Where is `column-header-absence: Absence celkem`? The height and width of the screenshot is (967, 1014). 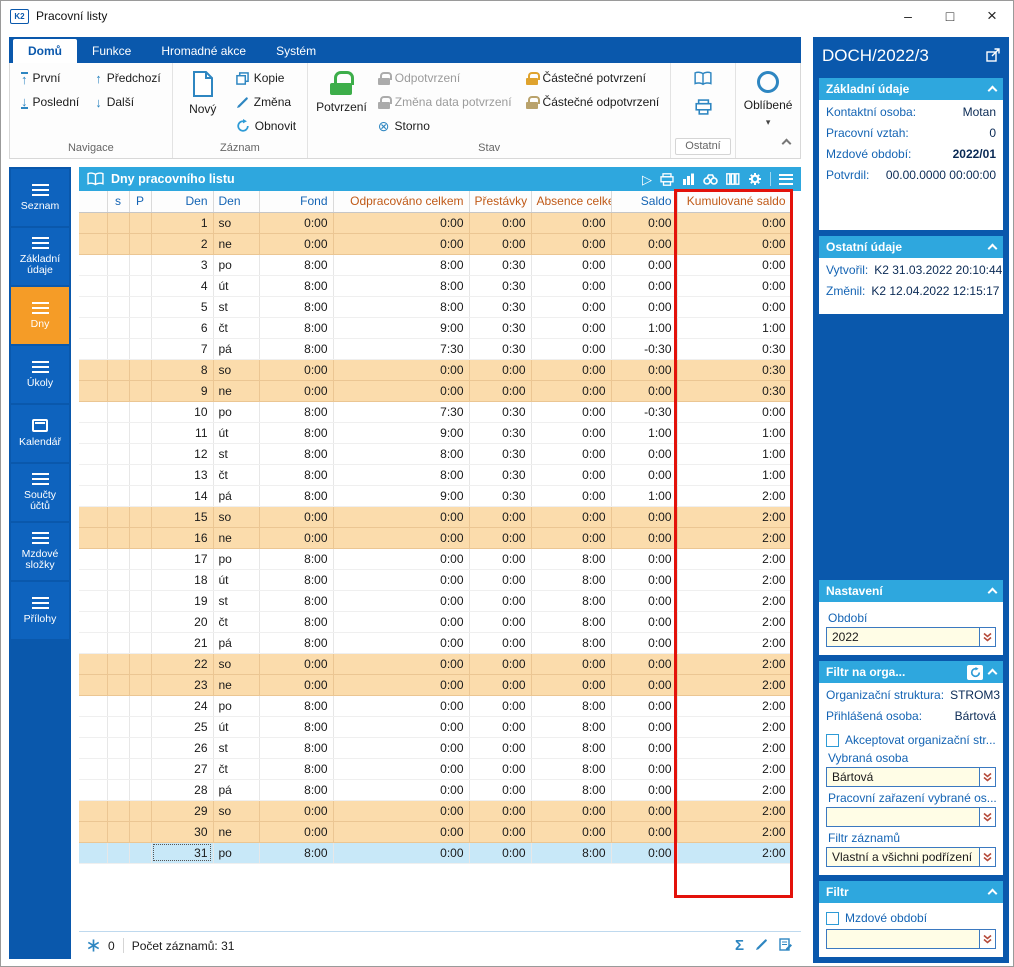 column-header-absence: Absence celkem is located at coordinates (571, 202).